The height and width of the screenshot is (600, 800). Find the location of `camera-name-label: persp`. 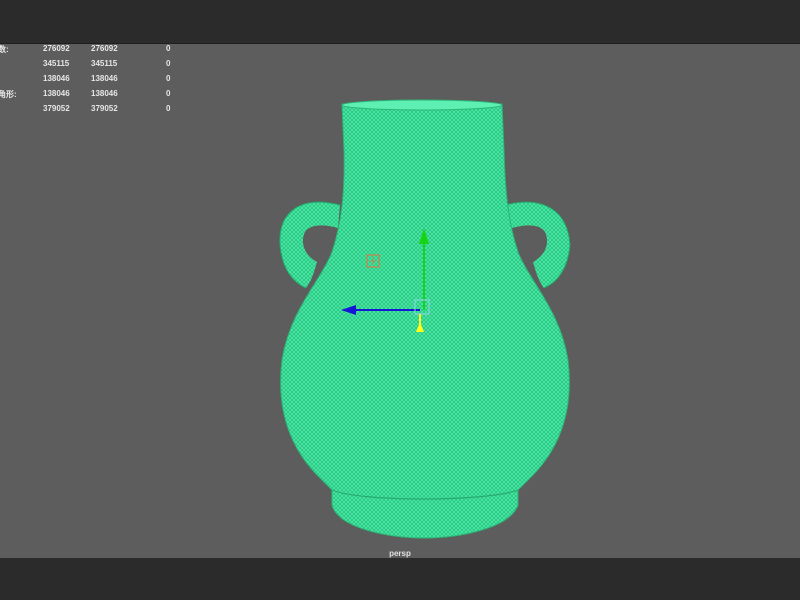

camera-name-label: persp is located at coordinates (400, 553).